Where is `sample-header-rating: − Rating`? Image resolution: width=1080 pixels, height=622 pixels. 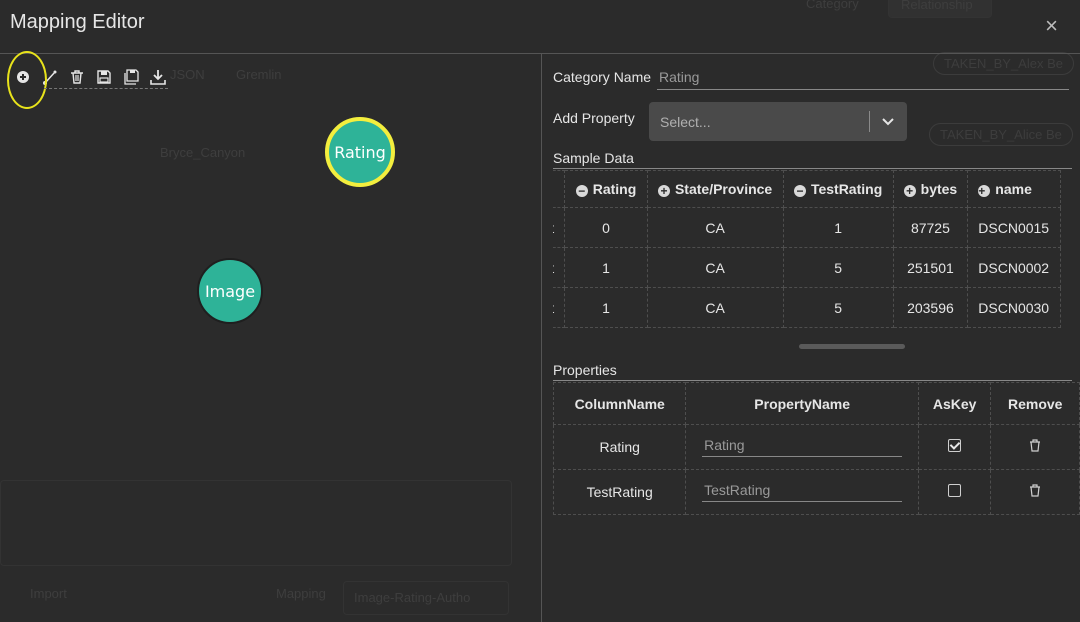 sample-header-rating: − Rating is located at coordinates (606, 189).